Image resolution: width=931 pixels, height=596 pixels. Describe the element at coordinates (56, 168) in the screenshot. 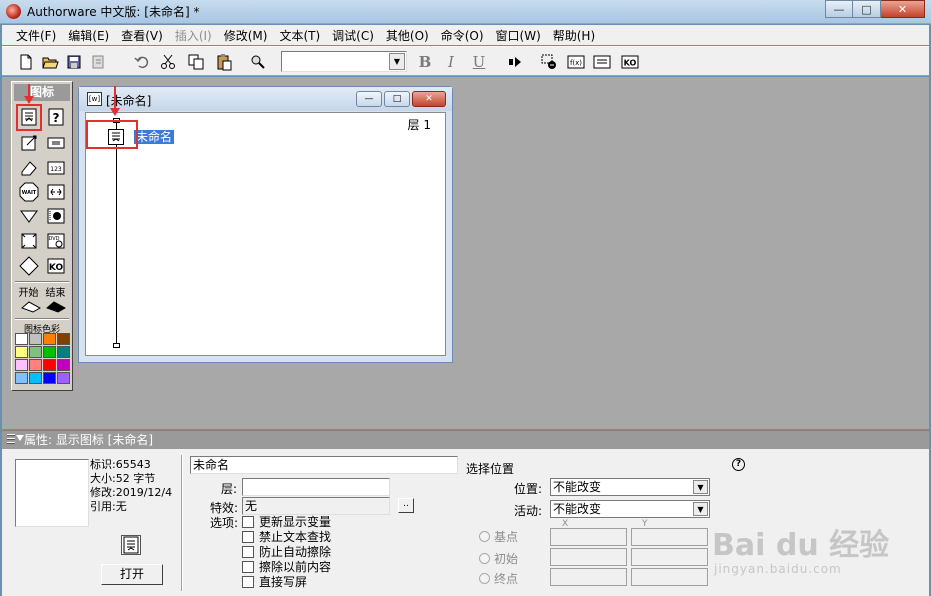

I see `map-icon: 123` at that location.